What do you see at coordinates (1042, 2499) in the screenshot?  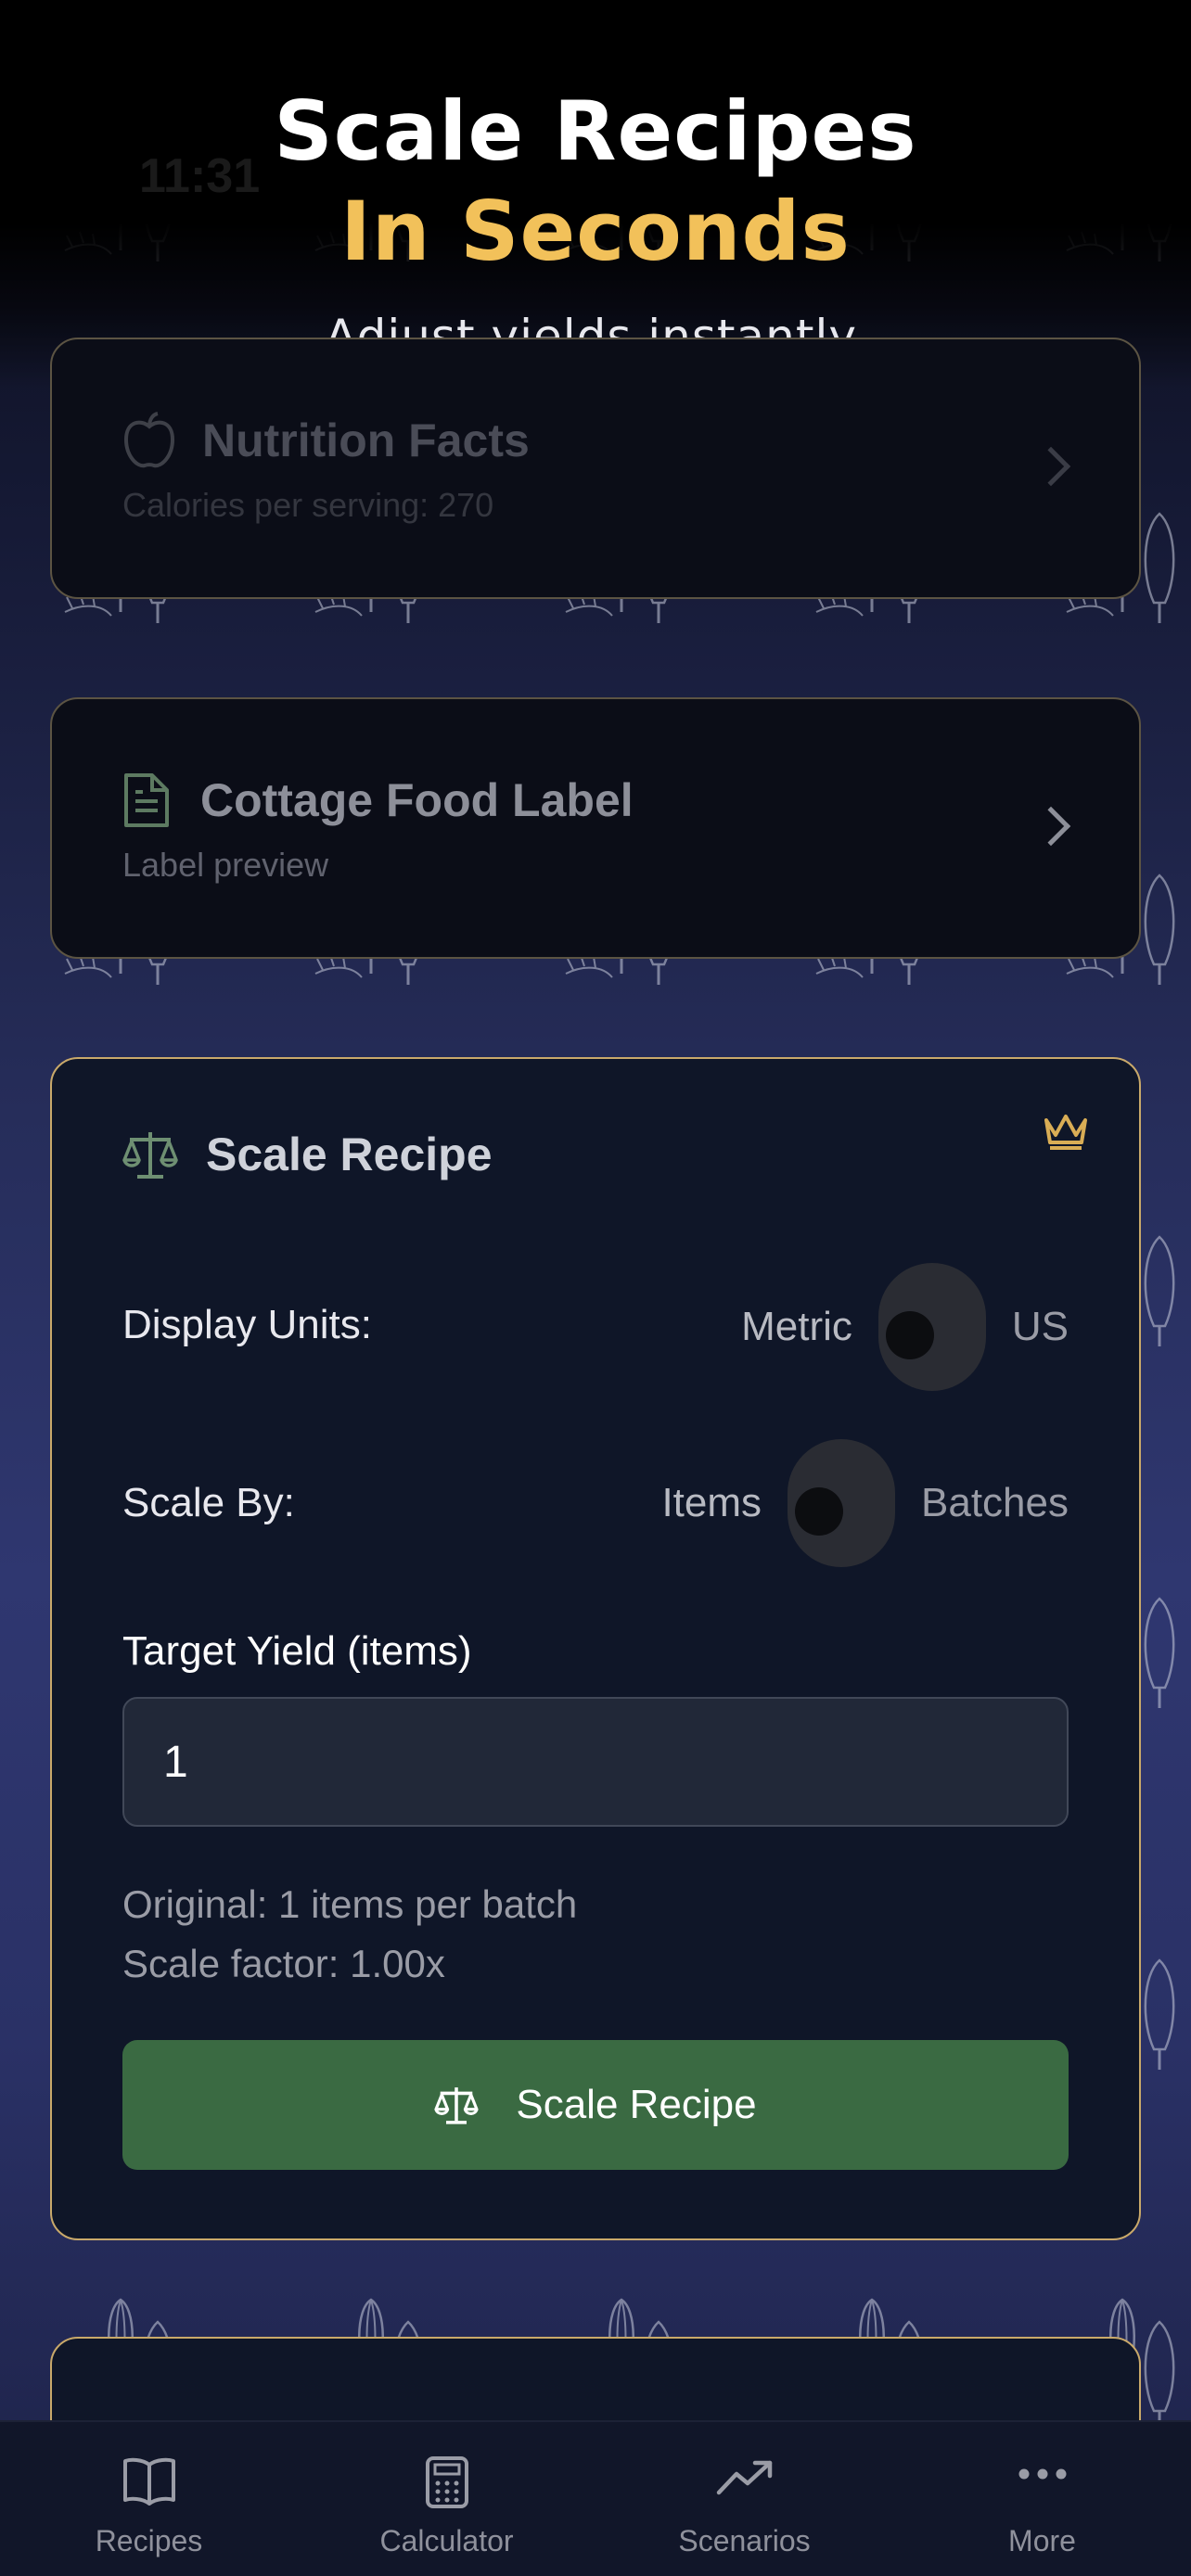 I see `tab-more: More` at bounding box center [1042, 2499].